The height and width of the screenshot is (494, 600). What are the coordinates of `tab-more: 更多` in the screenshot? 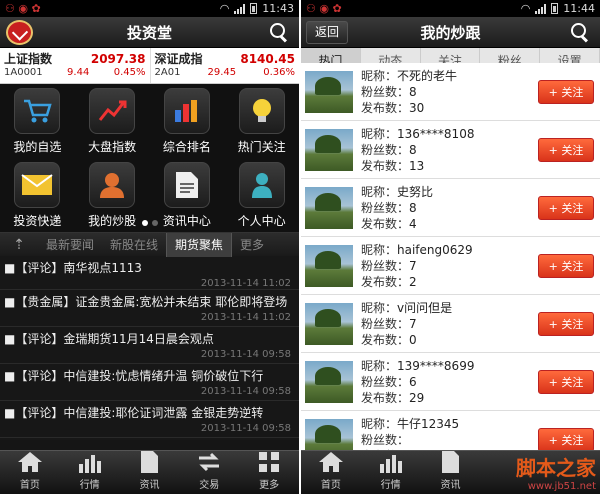 It's located at (252, 244).